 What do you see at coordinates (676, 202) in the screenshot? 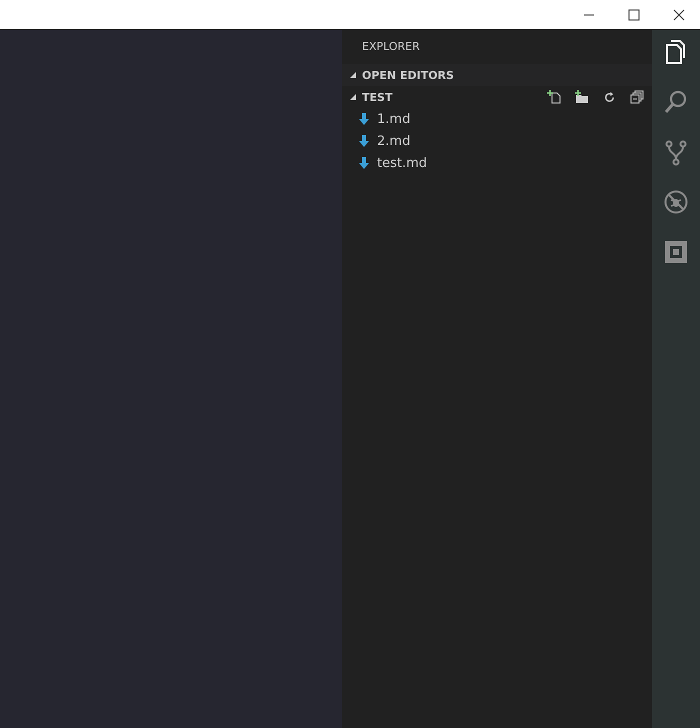
I see `no-bug-icon` at bounding box center [676, 202].